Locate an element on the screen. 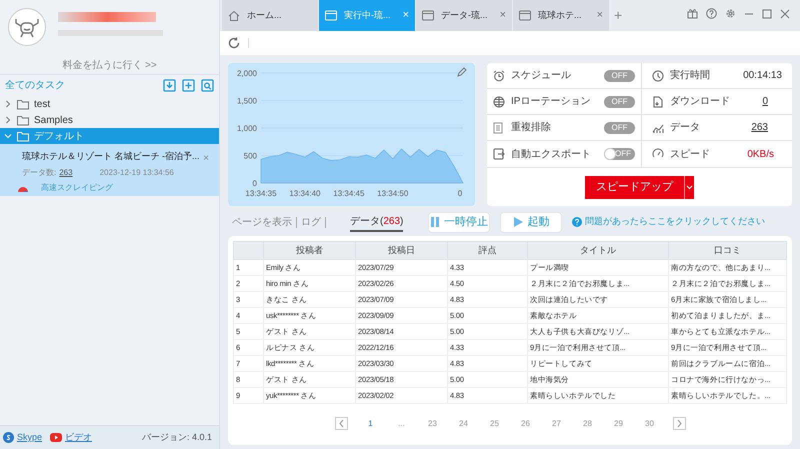 Image resolution: width=800 pixels, height=449 pixels. maximize-icon is located at coordinates (767, 13).